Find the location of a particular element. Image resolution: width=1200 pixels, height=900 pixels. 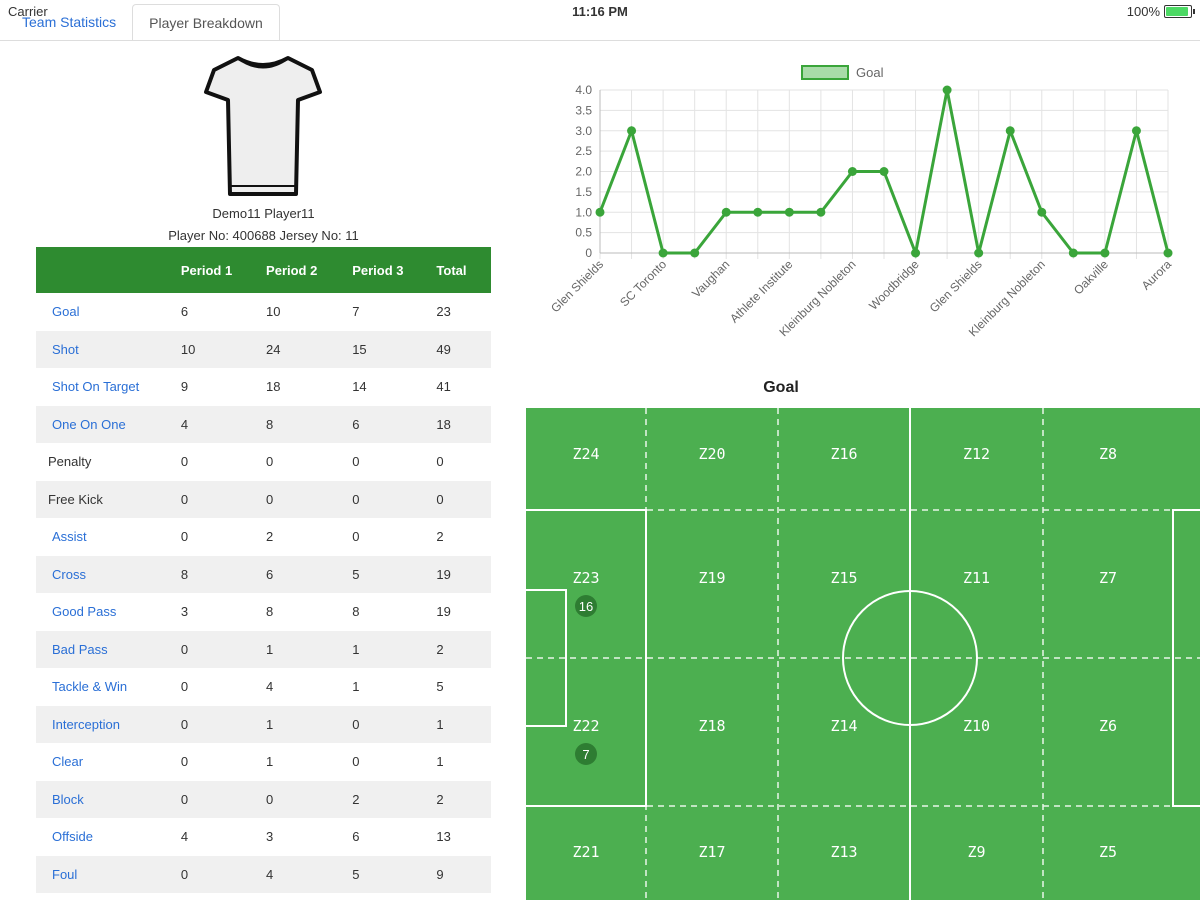

zone-label: Z16 is located at coordinates (843, 454).